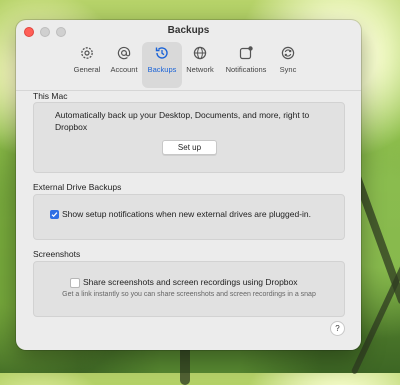 The width and height of the screenshot is (400, 385). I want to click on history-clock-icon, so click(161, 53).